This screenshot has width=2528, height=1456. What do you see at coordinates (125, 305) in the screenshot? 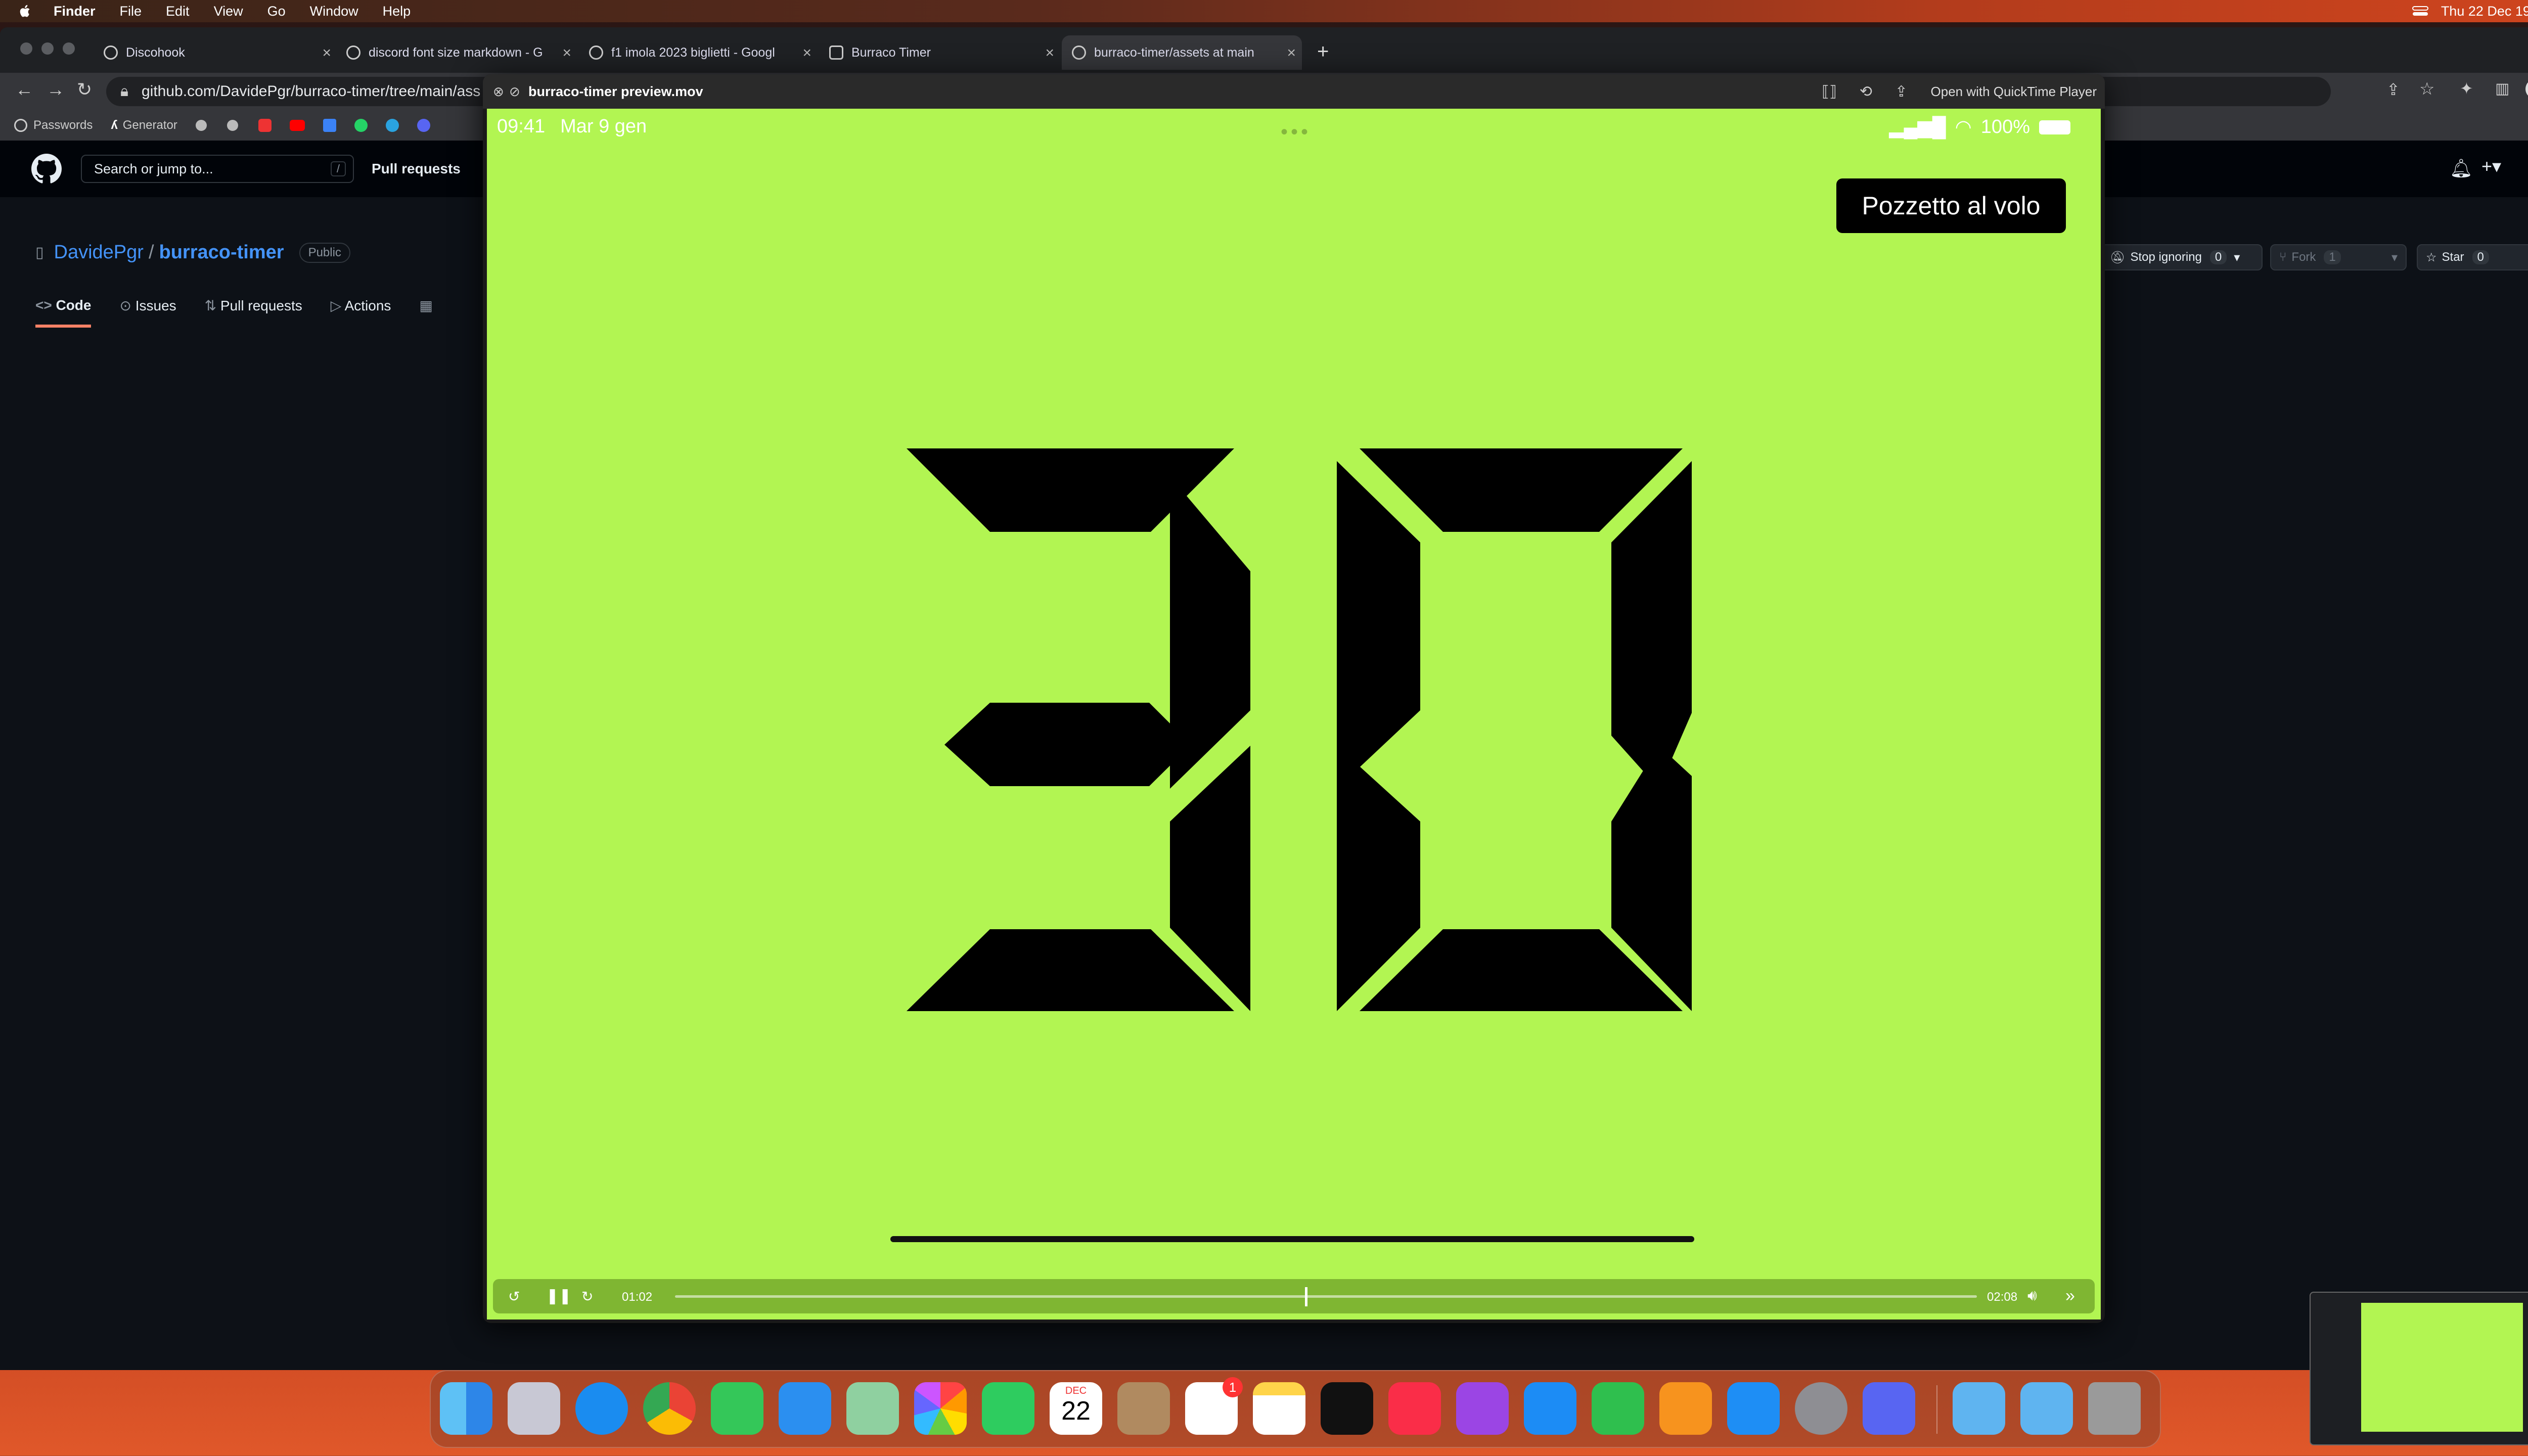
I see `issue-icon: ⊙` at bounding box center [125, 305].